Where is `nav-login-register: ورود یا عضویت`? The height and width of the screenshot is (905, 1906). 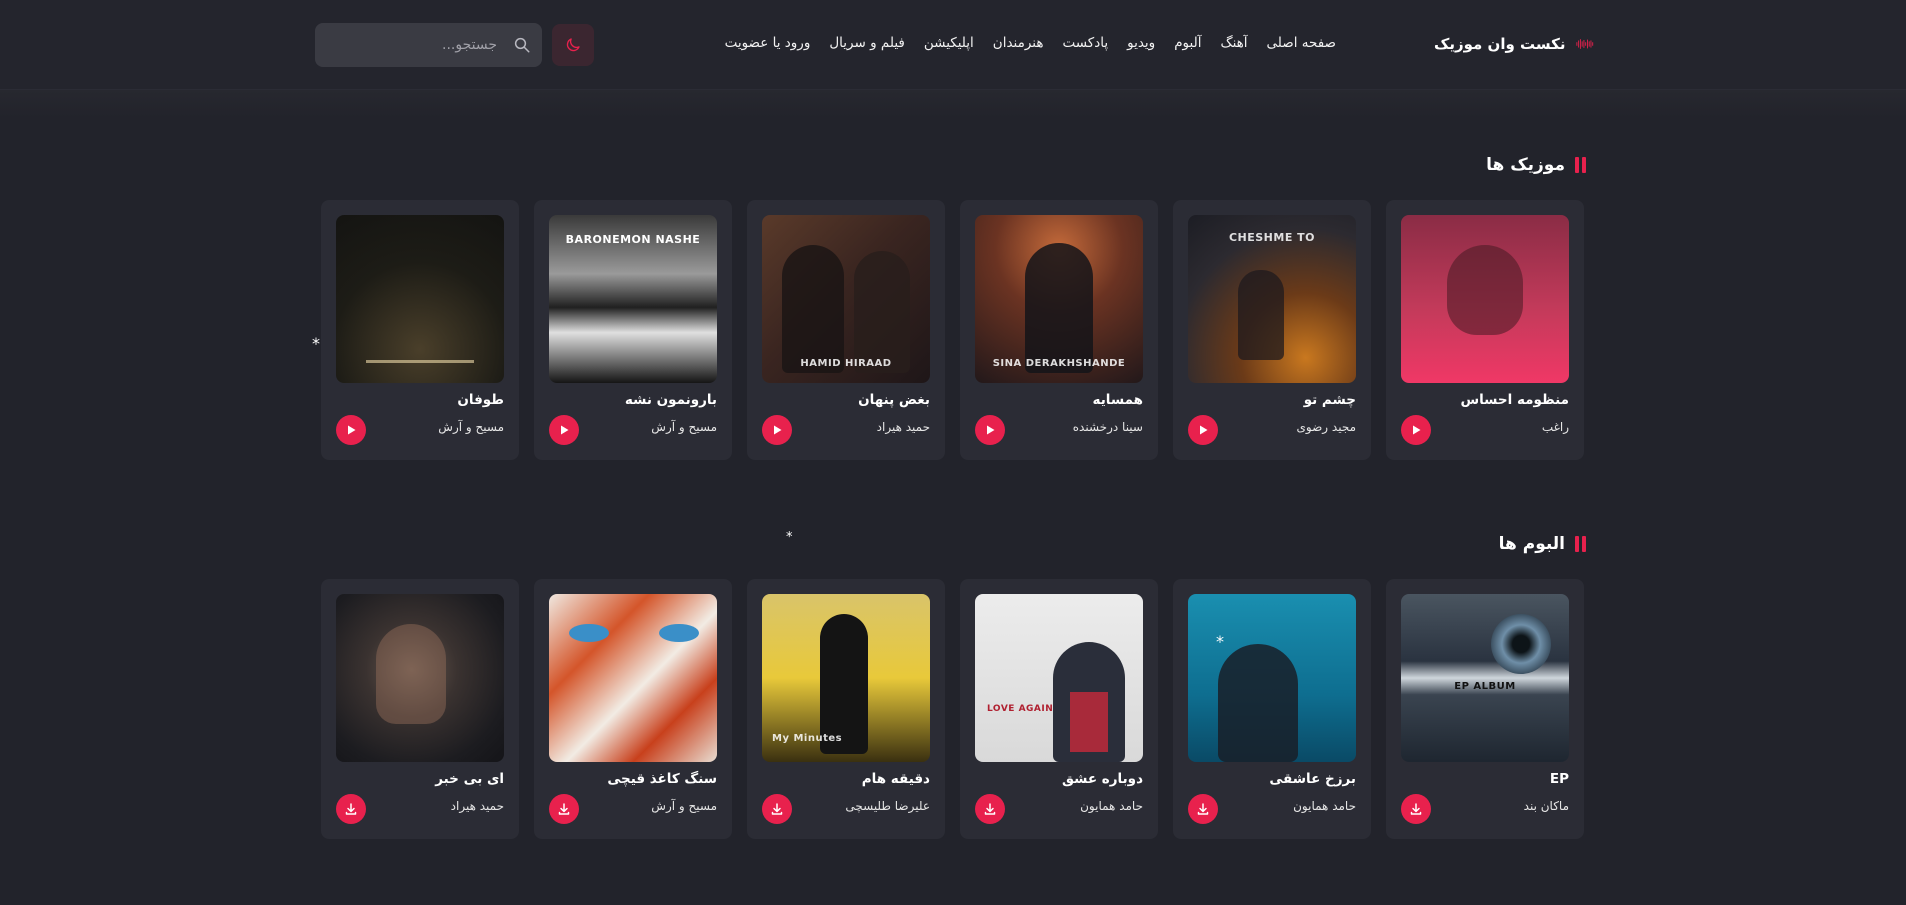
nav-login-register: ورود یا عضویت is located at coordinates (768, 43).